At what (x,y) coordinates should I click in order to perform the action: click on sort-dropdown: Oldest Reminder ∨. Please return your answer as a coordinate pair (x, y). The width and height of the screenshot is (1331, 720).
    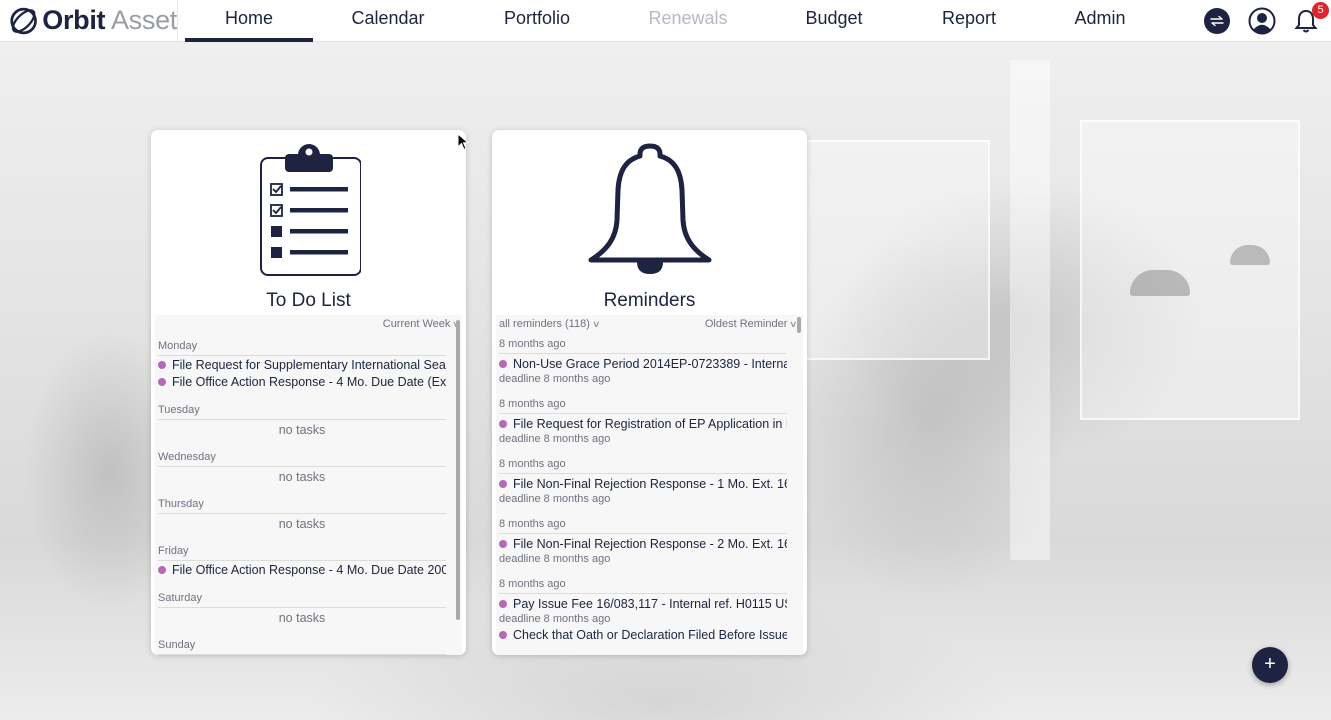
    Looking at the image, I should click on (751, 324).